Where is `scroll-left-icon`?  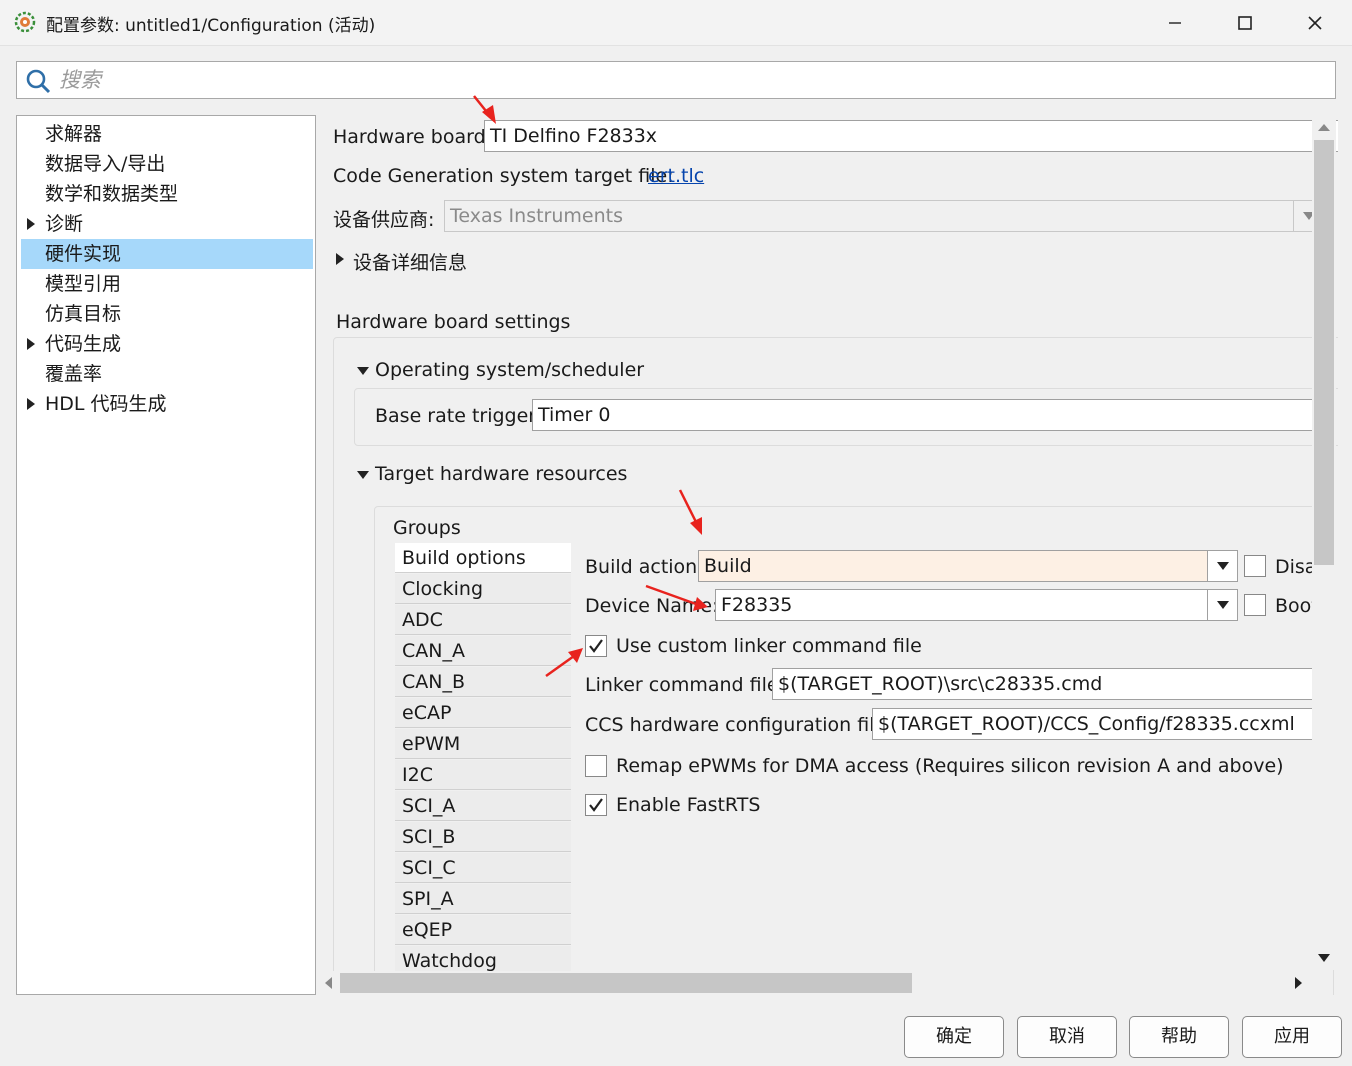 scroll-left-icon is located at coordinates (328, 983).